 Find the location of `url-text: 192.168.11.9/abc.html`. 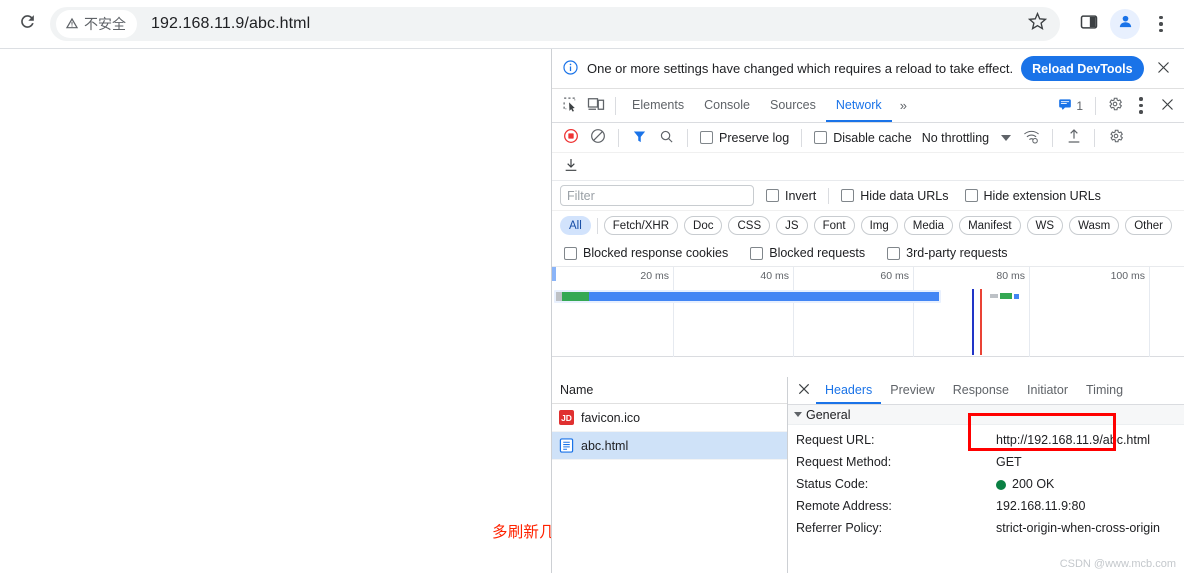

url-text: 192.168.11.9/abc.html is located at coordinates (231, 23).